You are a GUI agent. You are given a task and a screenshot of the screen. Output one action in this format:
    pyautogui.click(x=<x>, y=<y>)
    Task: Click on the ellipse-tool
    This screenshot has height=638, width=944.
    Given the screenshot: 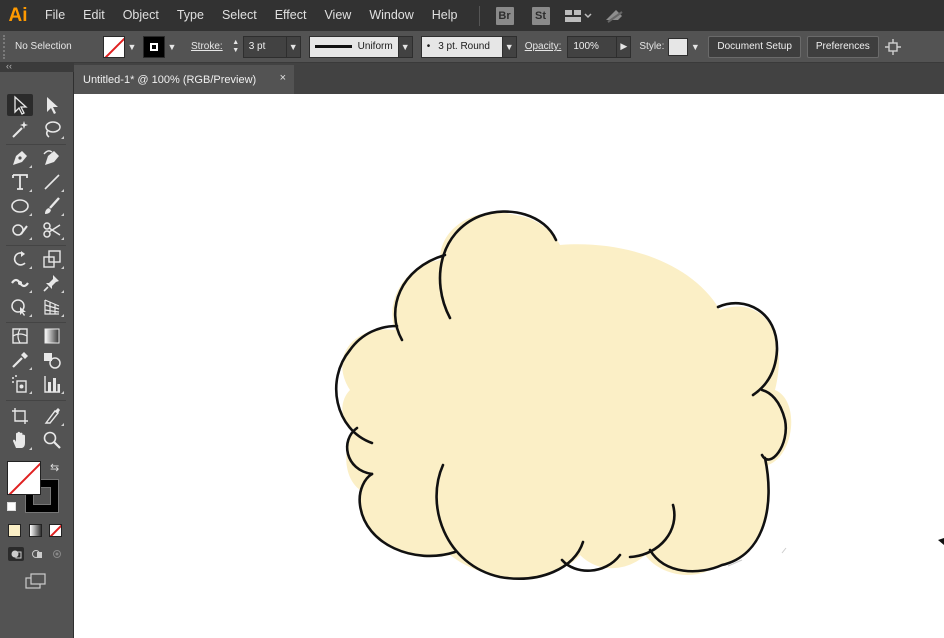 What is the action you would take?
    pyautogui.click(x=20, y=206)
    